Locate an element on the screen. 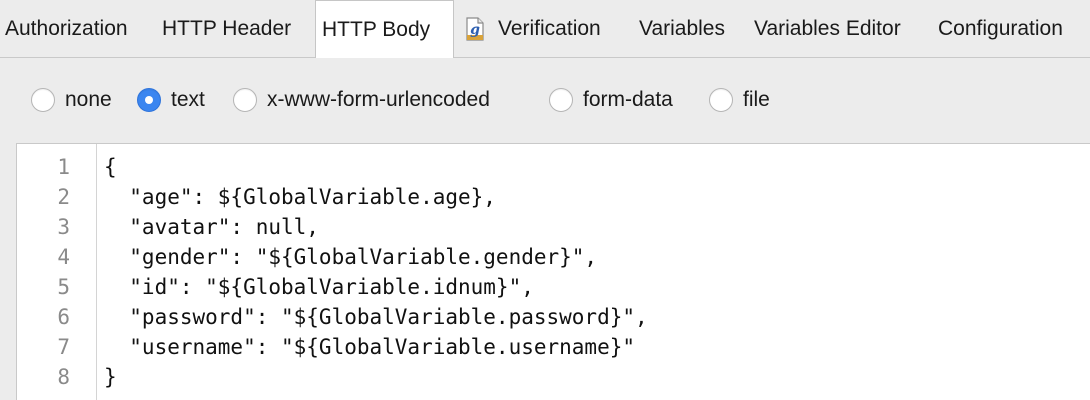  radio-none: none is located at coordinates (71, 100).